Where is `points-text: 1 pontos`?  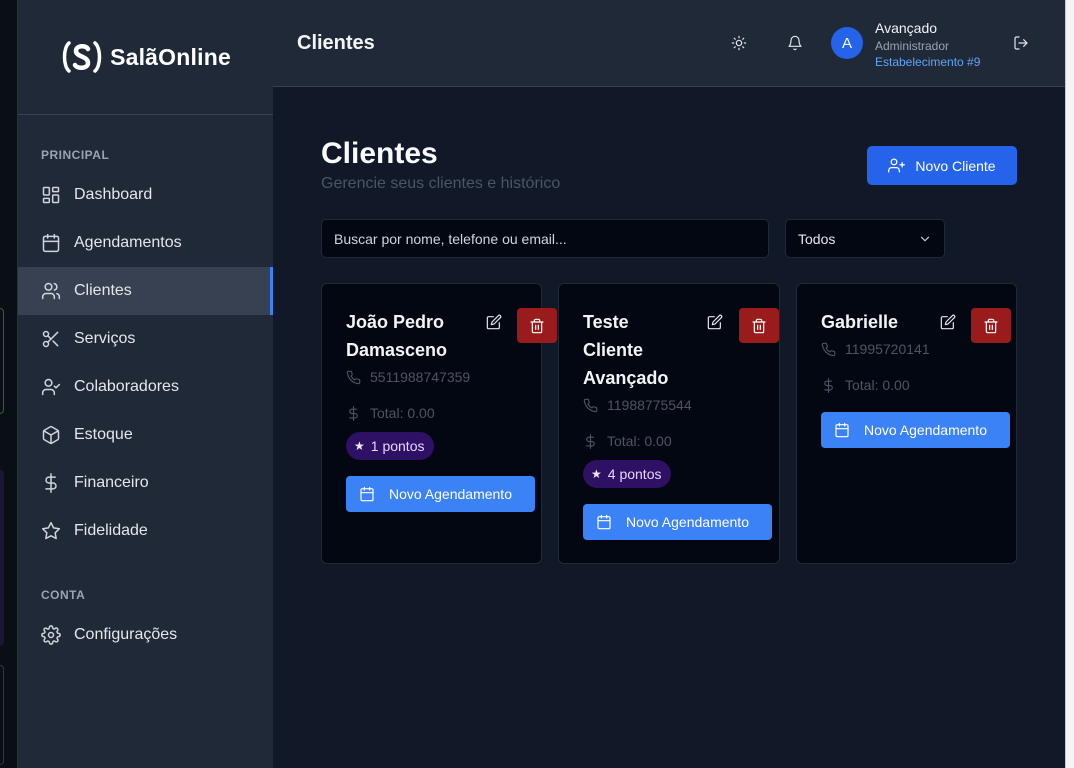
points-text: 1 pontos is located at coordinates (397, 446).